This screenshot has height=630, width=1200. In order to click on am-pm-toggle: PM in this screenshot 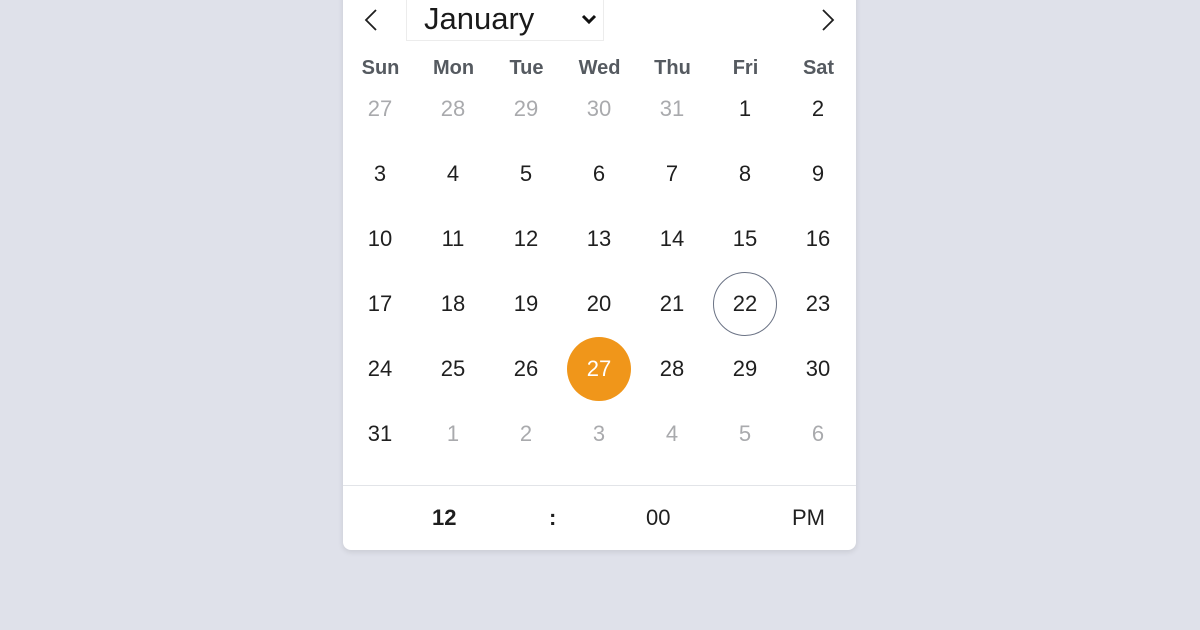, I will do `click(808, 518)`.